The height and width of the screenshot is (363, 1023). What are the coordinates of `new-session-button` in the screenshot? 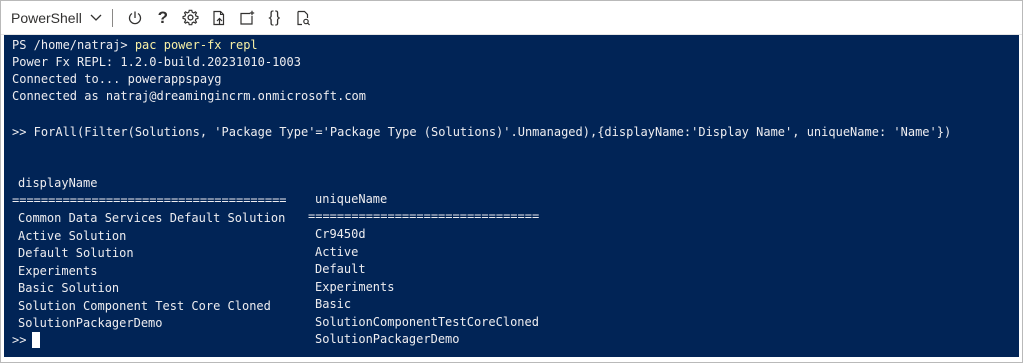 It's located at (247, 18).